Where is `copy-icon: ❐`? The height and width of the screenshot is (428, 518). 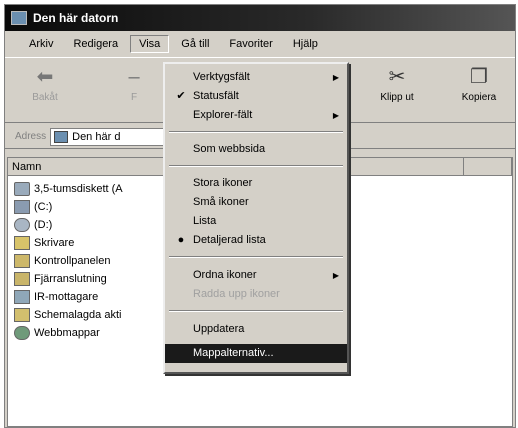 copy-icon: ❐ is located at coordinates (479, 77).